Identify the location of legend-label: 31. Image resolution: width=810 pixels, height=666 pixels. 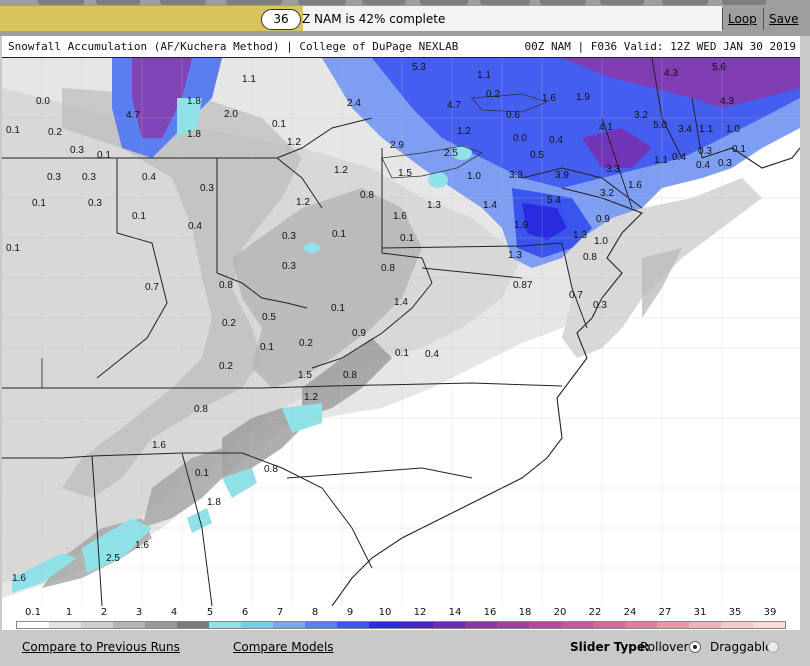
(700, 612).